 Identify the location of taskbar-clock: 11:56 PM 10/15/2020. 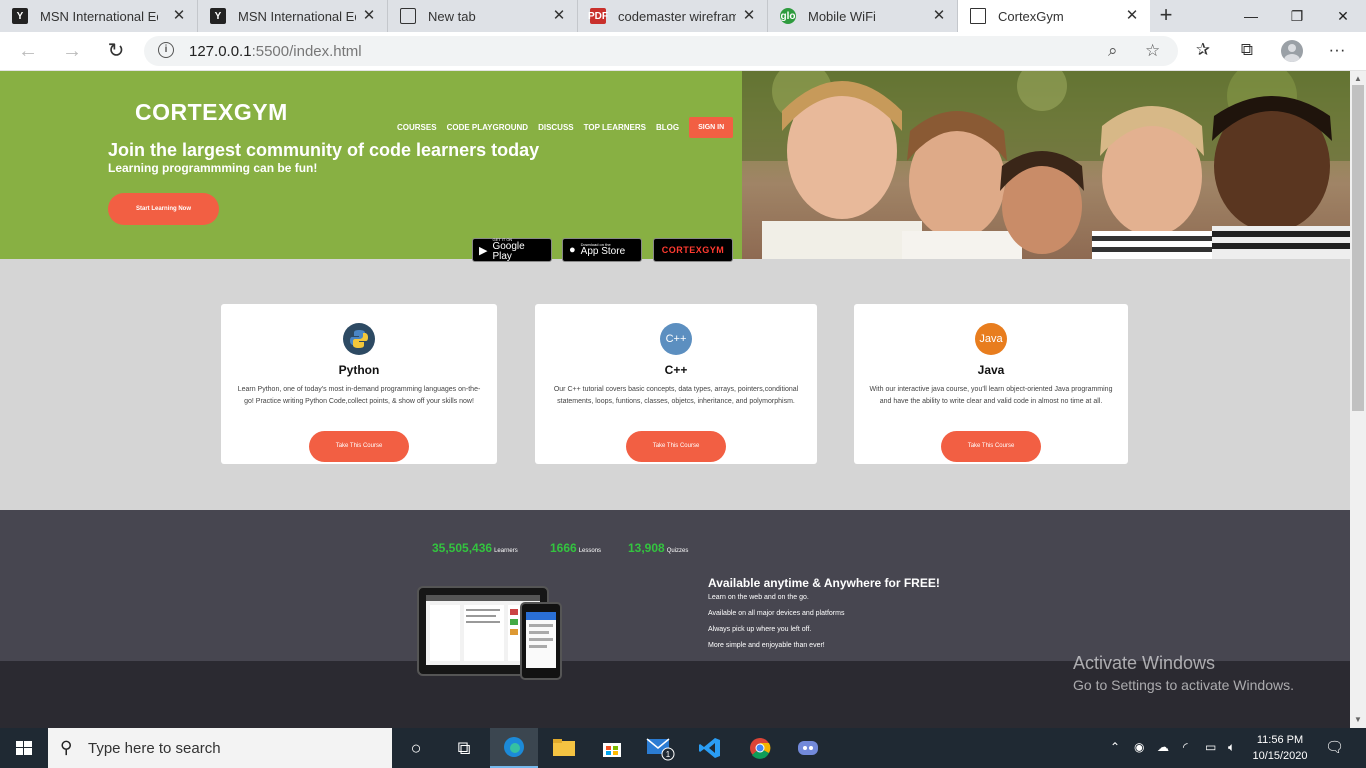
(1280, 748).